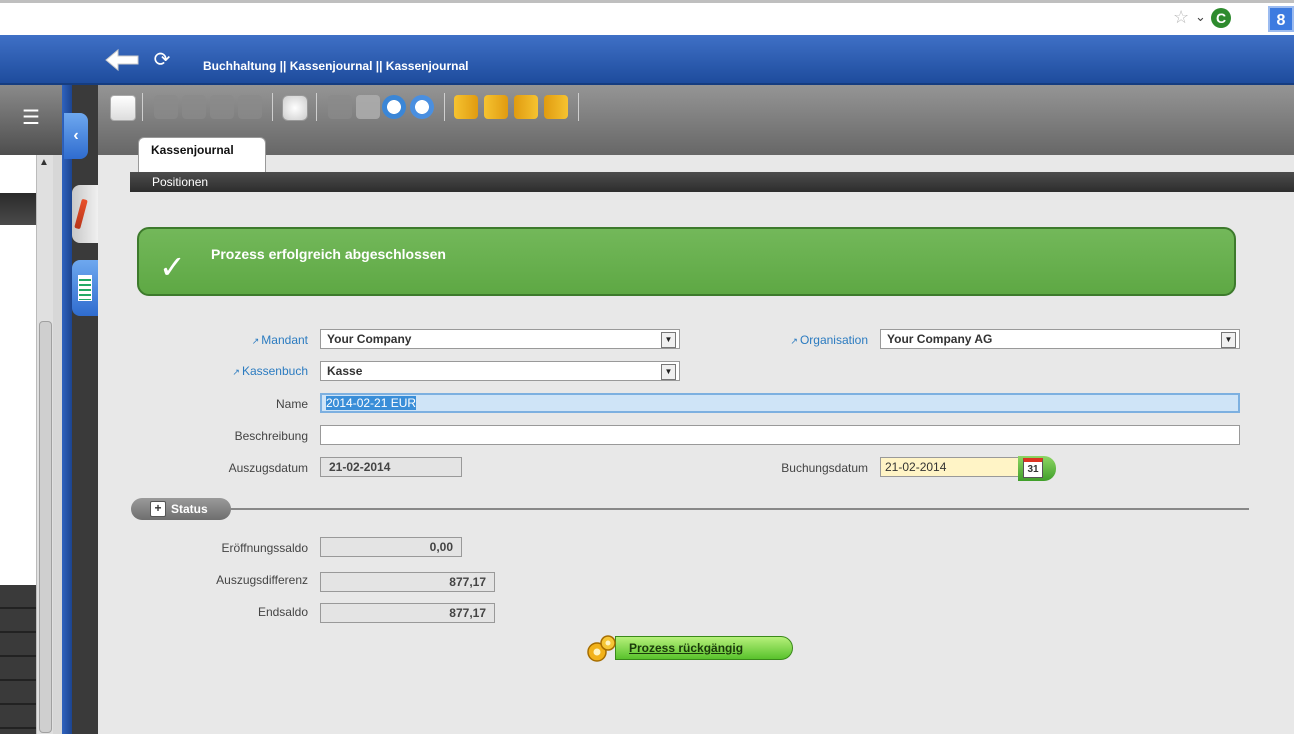  What do you see at coordinates (202, 154) in the screenshot?
I see `tab-kassenjournal: Kassenjournal` at bounding box center [202, 154].